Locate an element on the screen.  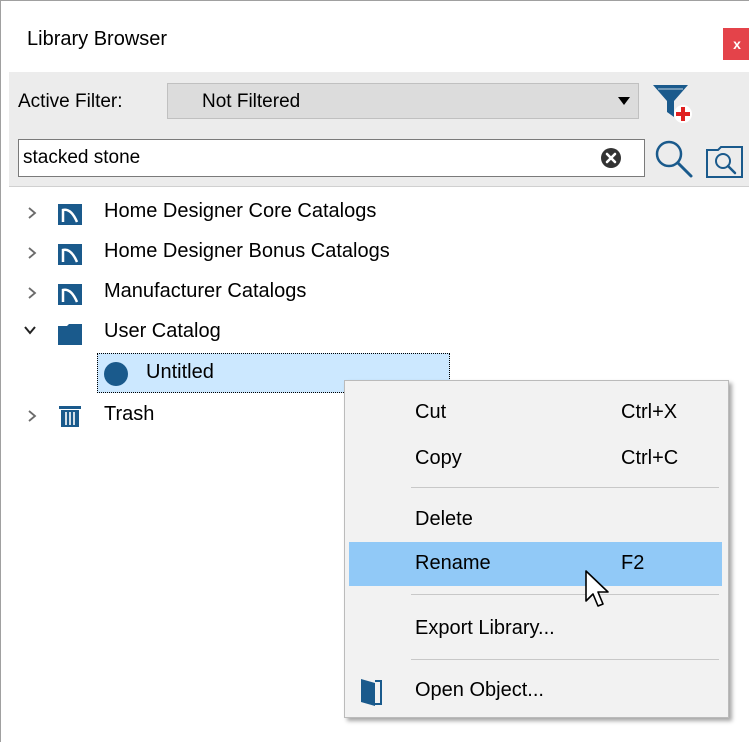
menu-item-delete: Delete is located at coordinates (535, 520).